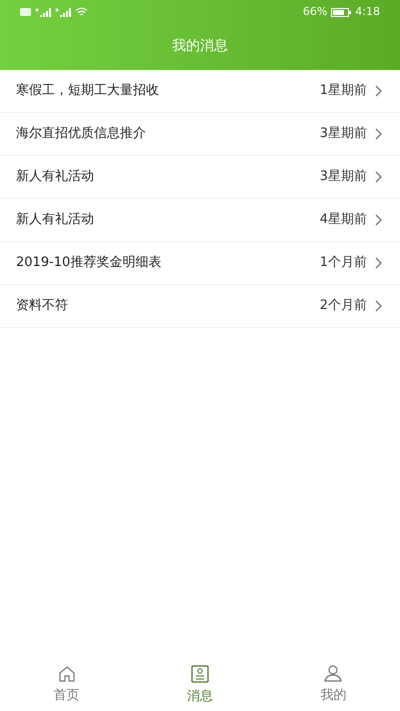 The height and width of the screenshot is (711, 400). Describe the element at coordinates (200, 46) in the screenshot. I see `page-title: 我的消息` at that location.